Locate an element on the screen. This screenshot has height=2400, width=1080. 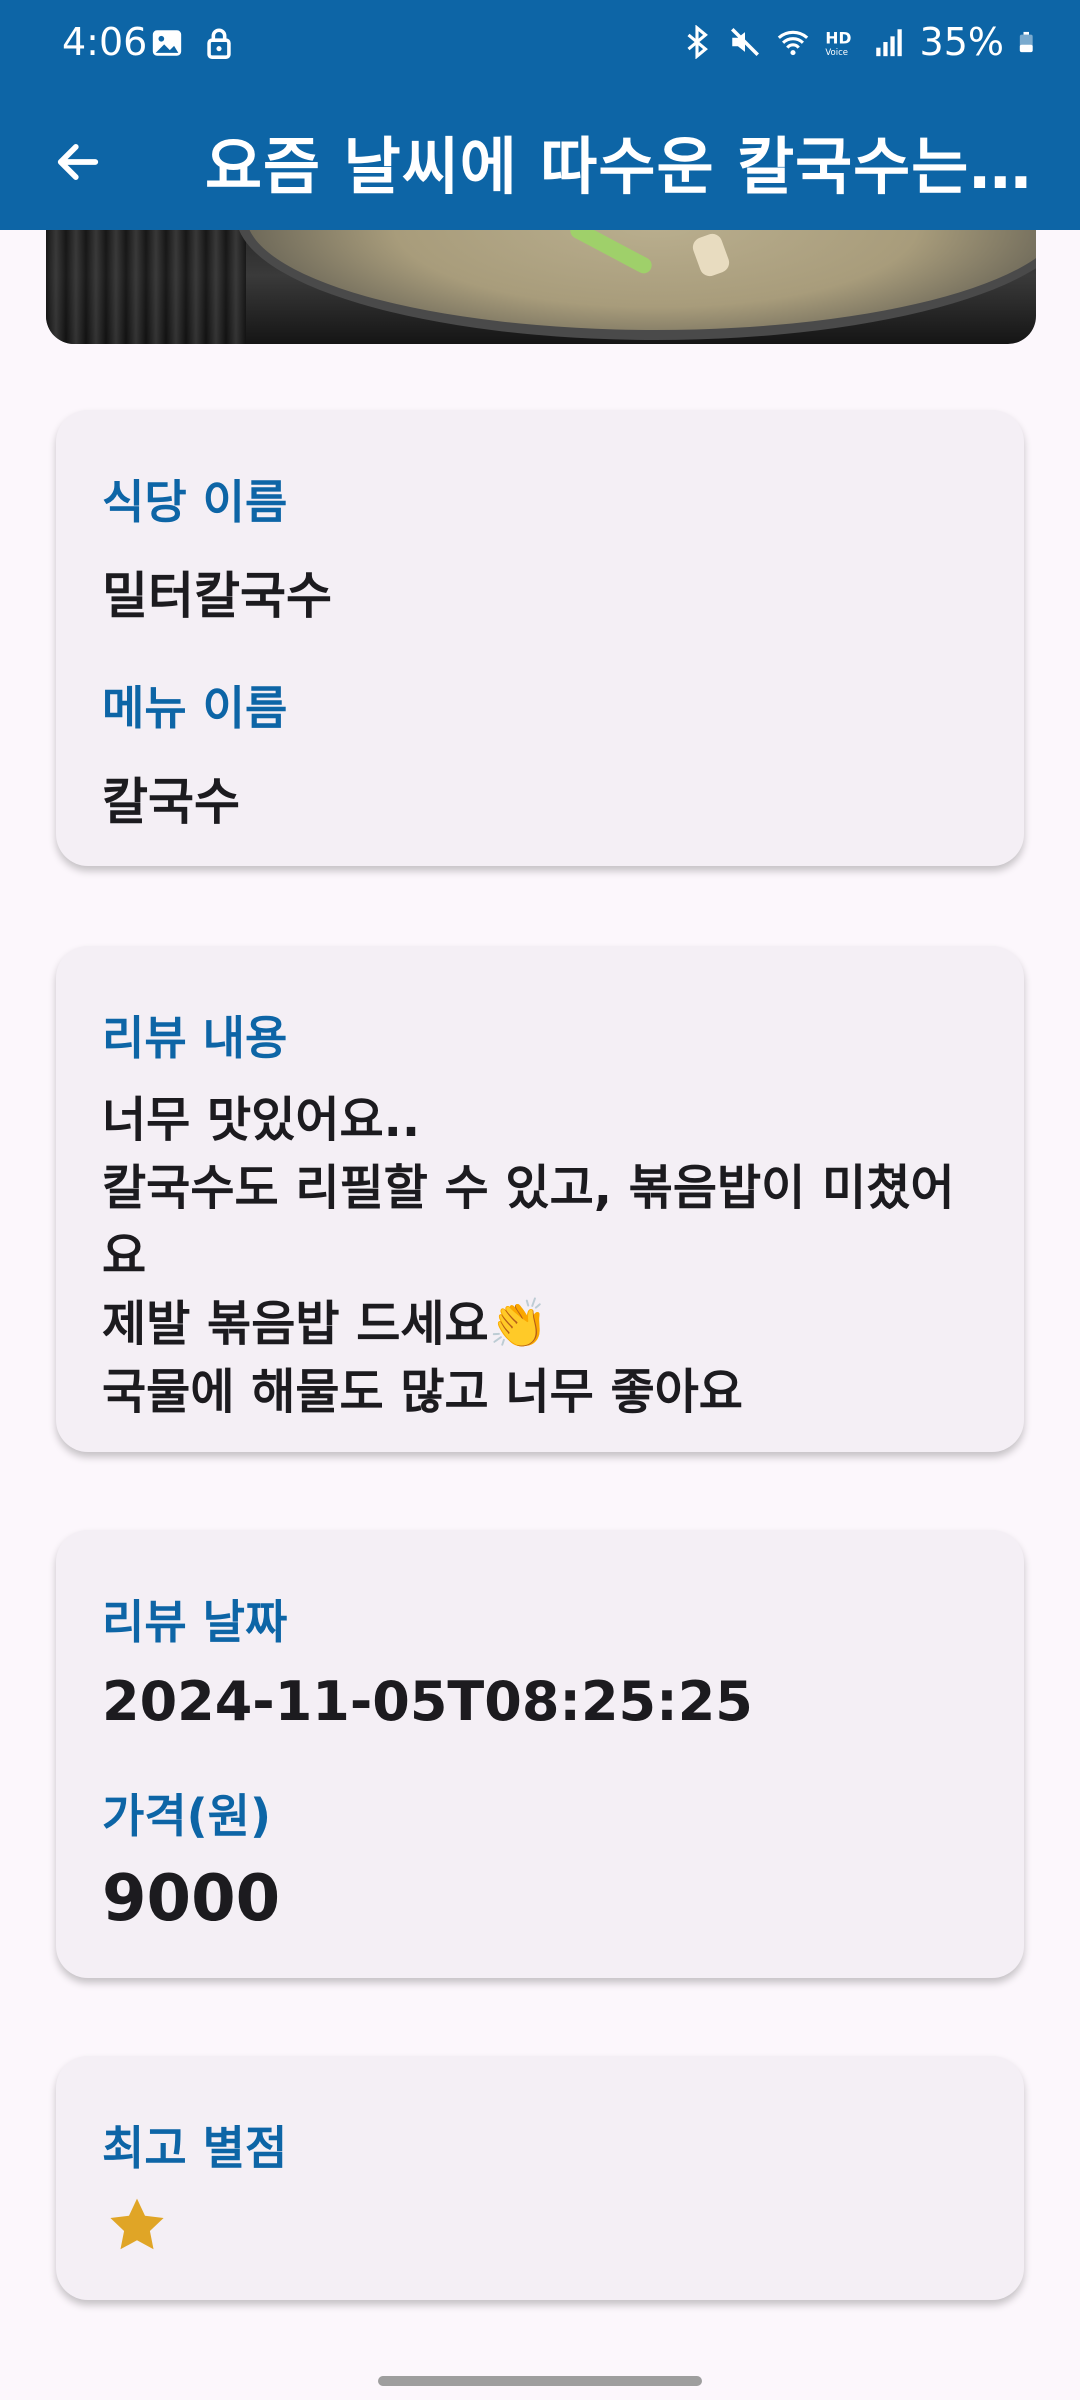
image-icon is located at coordinates (167, 43).